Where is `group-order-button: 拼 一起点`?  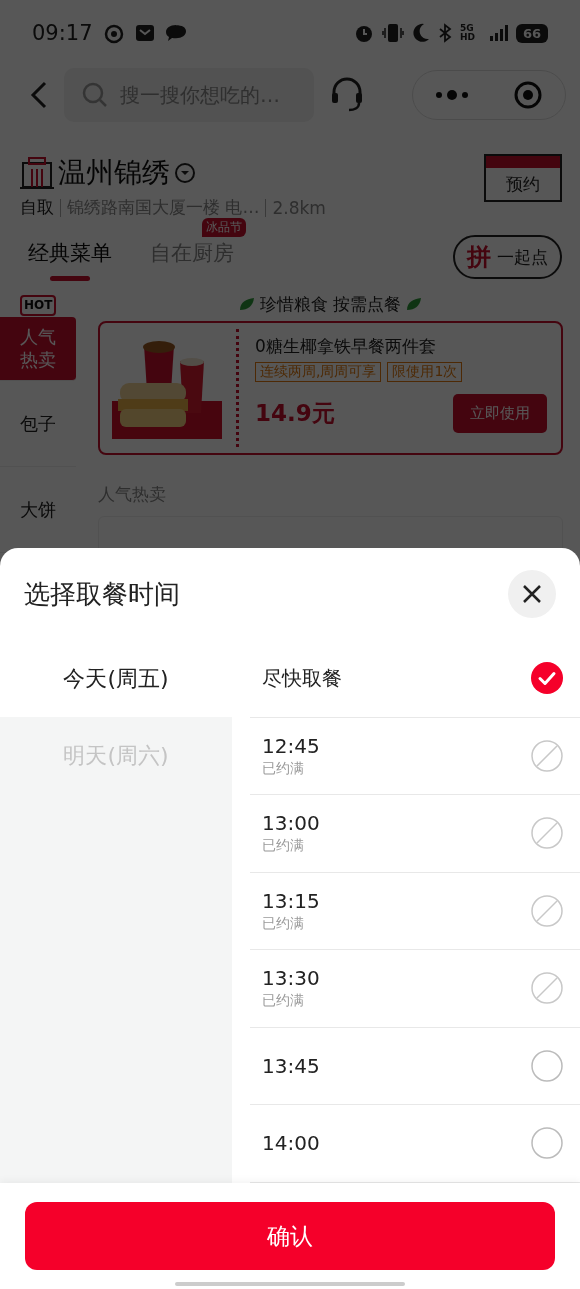 group-order-button: 拼 一起点 is located at coordinates (507, 257).